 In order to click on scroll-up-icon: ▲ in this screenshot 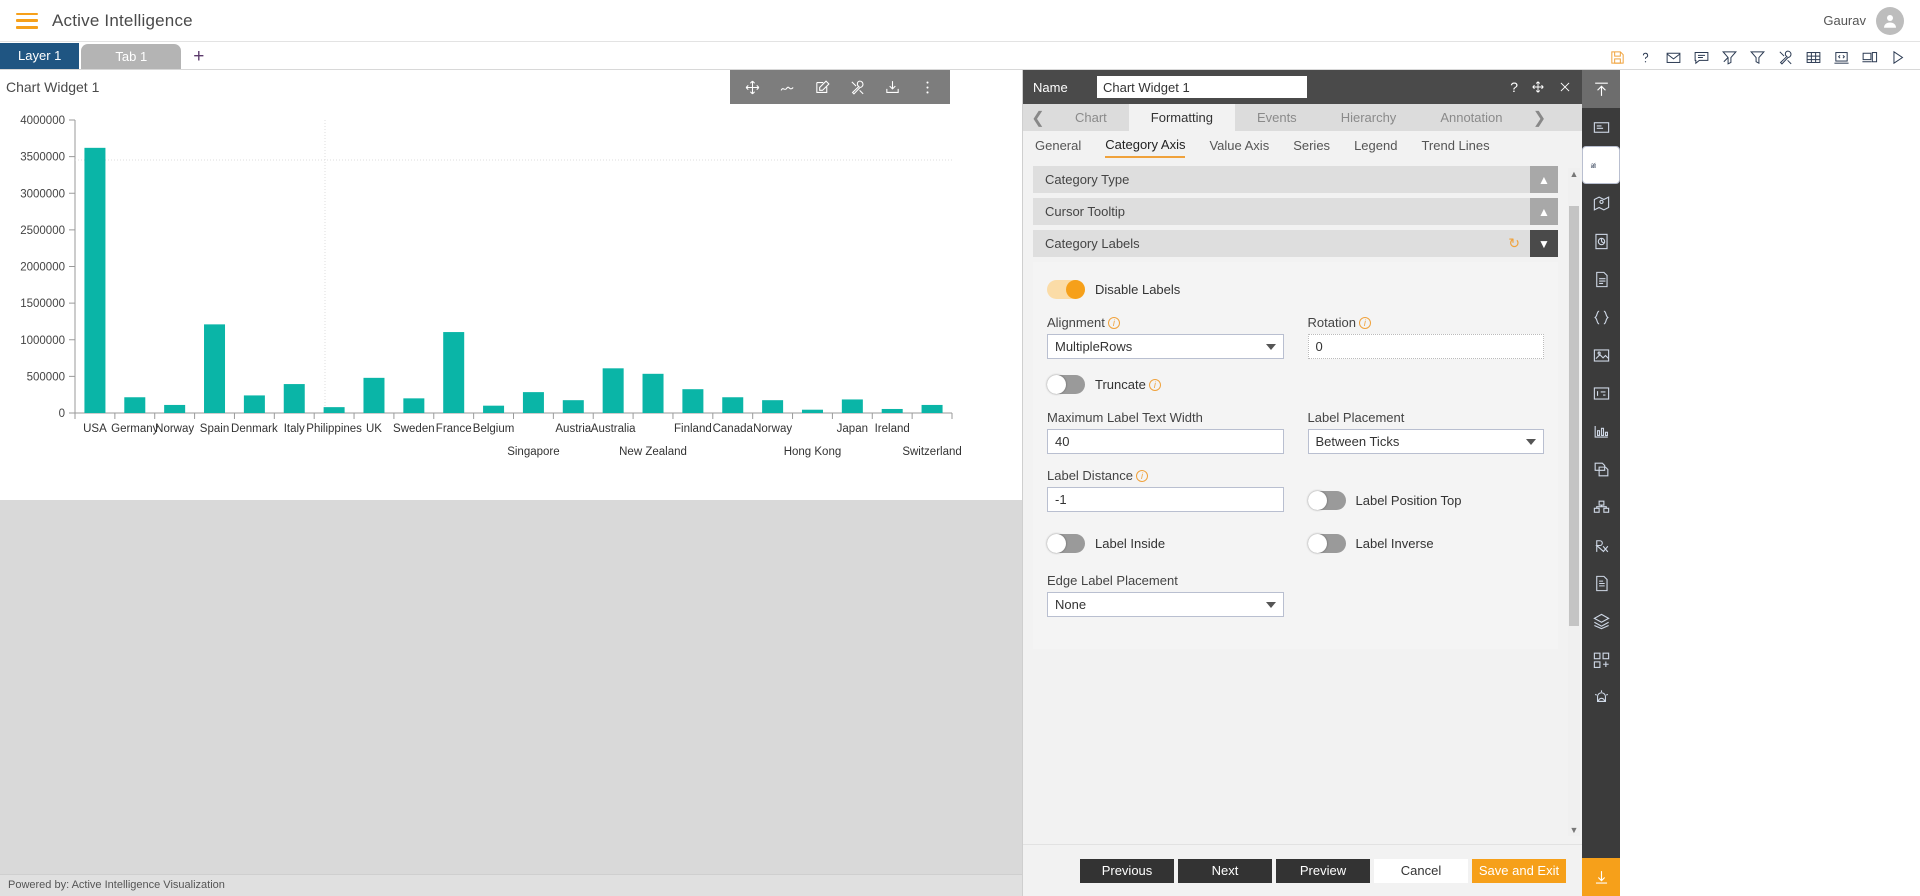, I will do `click(1574, 174)`.